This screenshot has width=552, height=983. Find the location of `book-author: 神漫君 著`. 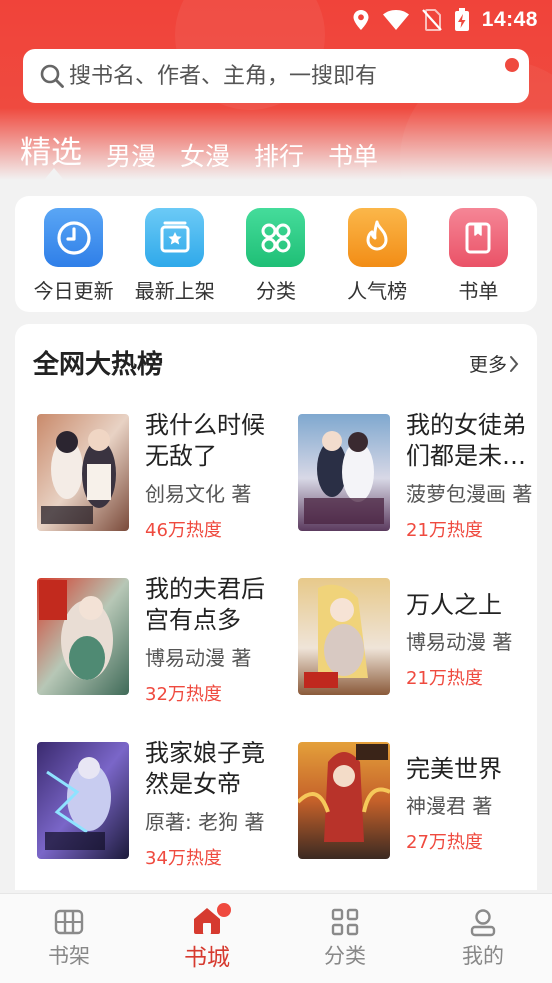

book-author: 神漫君 著 is located at coordinates (449, 806).